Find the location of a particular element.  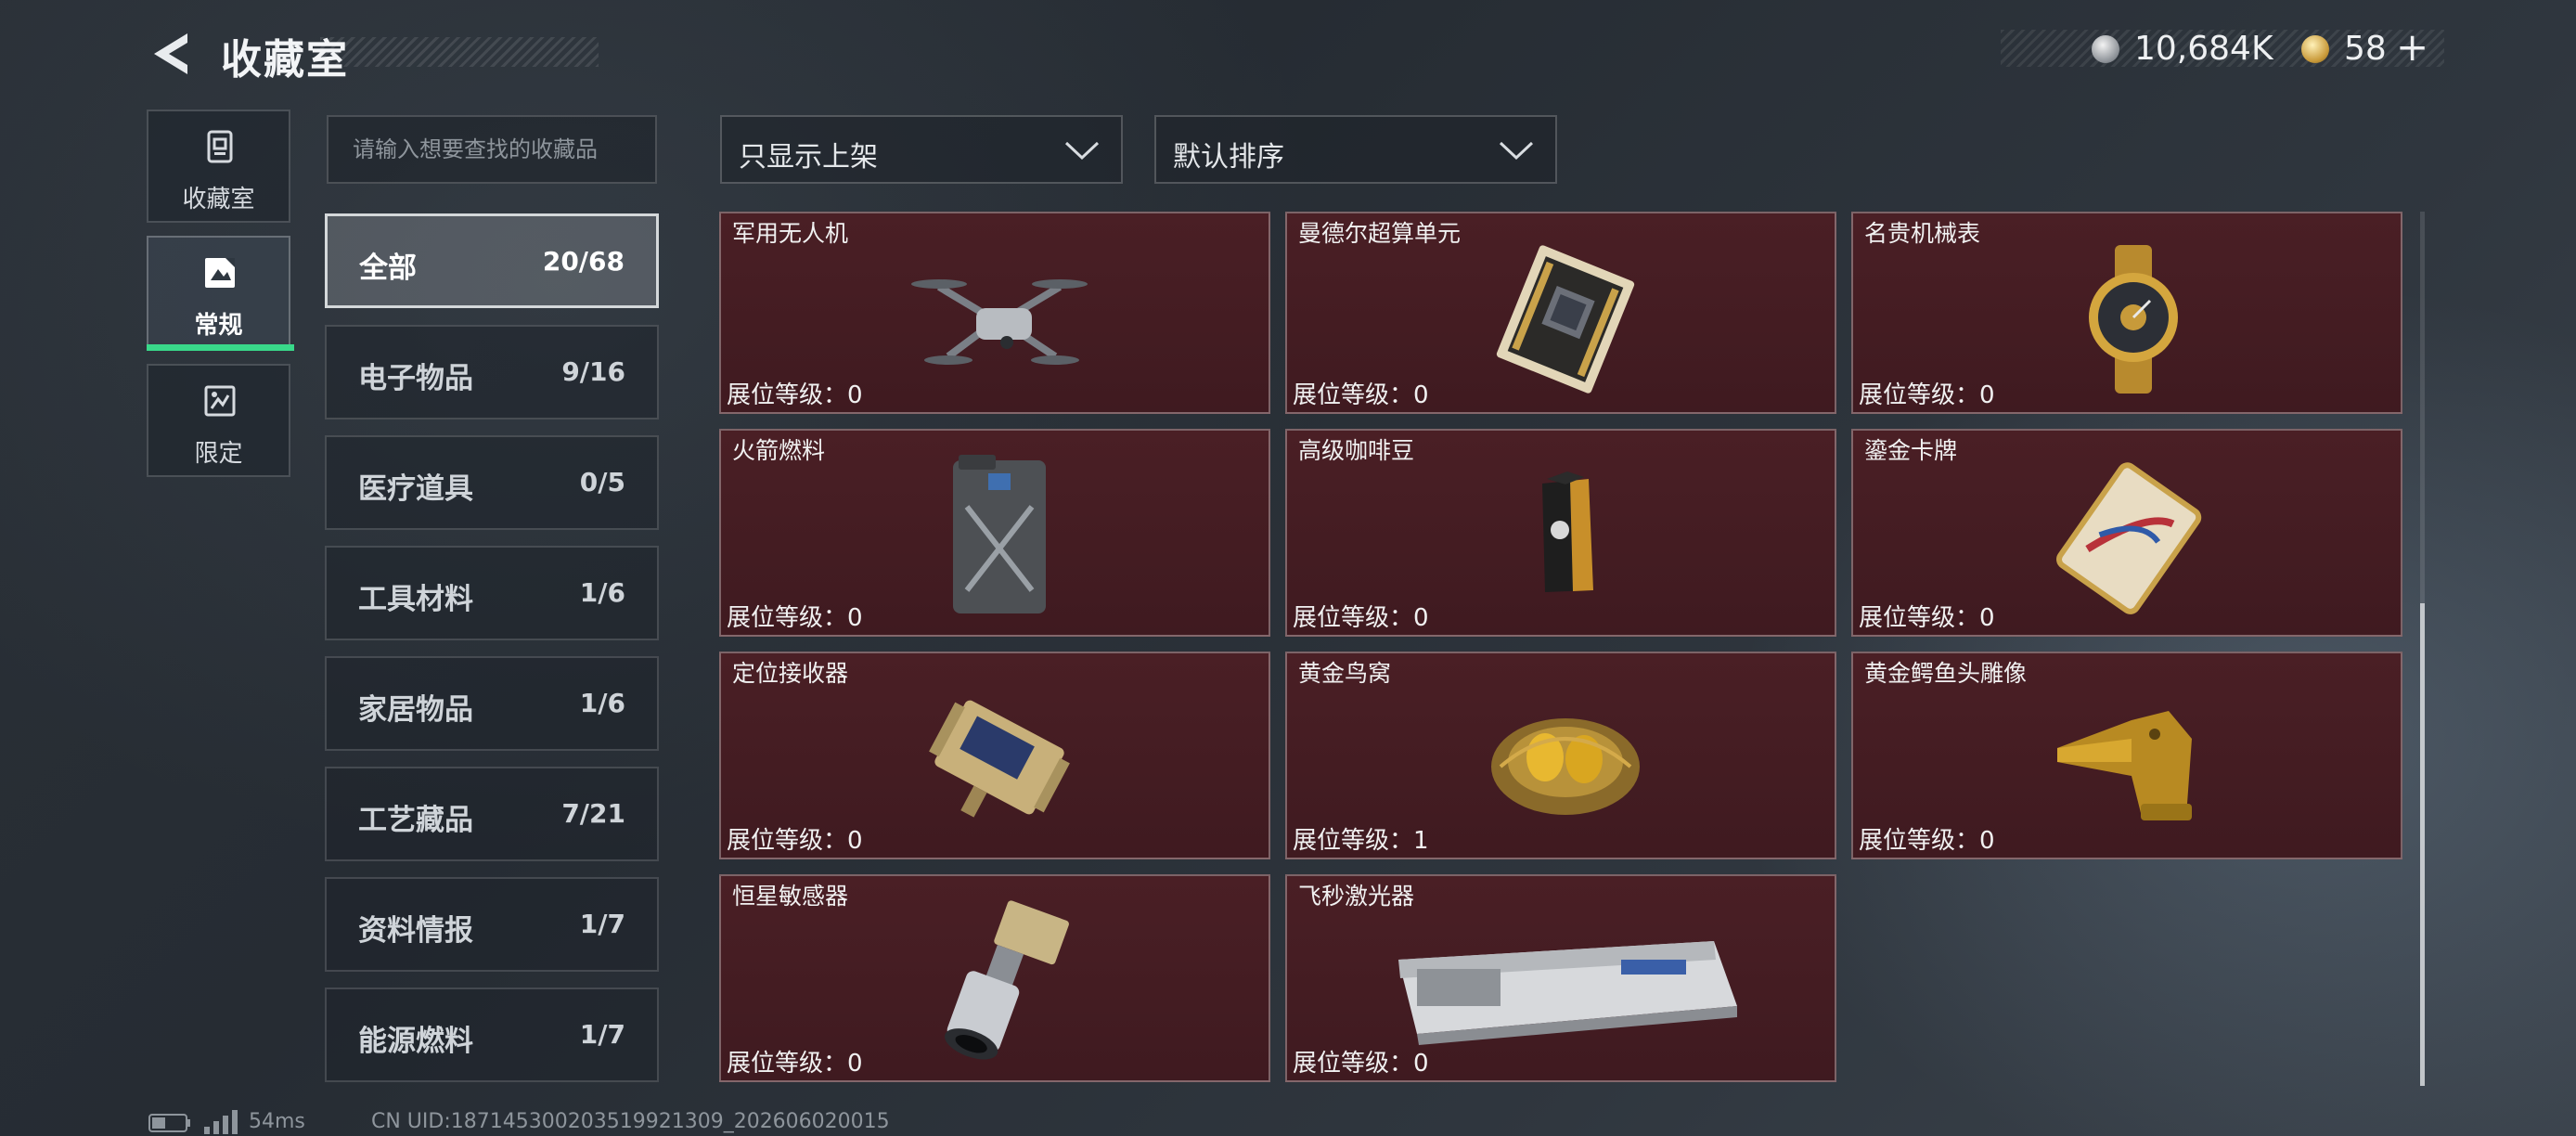

category-item-tools: 工具材料 1/6 is located at coordinates (492, 593).